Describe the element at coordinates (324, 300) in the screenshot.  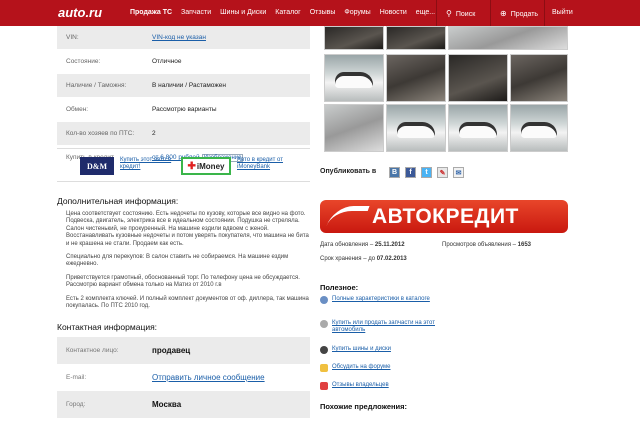
I see `car-icon` at that location.